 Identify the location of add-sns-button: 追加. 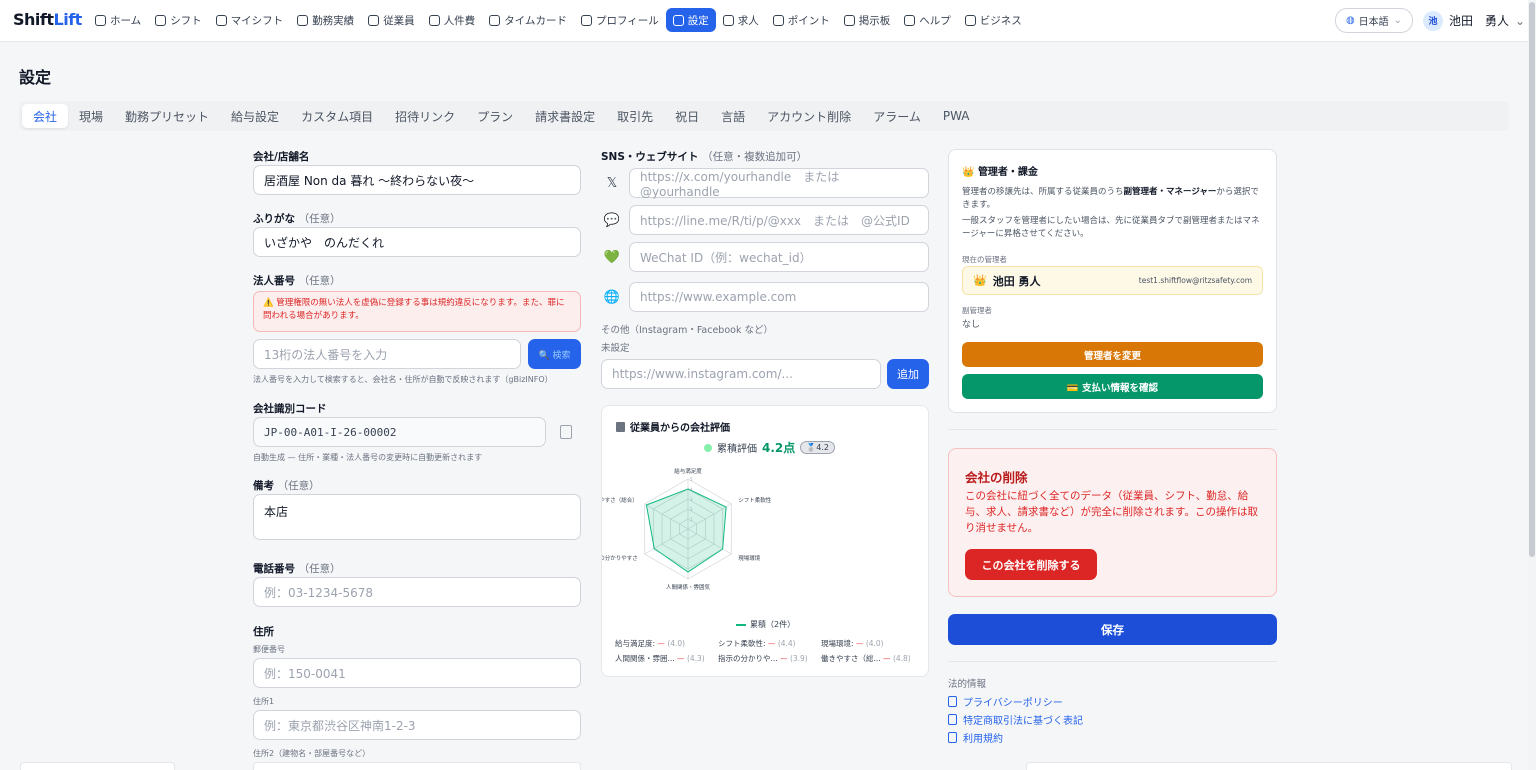
(908, 374).